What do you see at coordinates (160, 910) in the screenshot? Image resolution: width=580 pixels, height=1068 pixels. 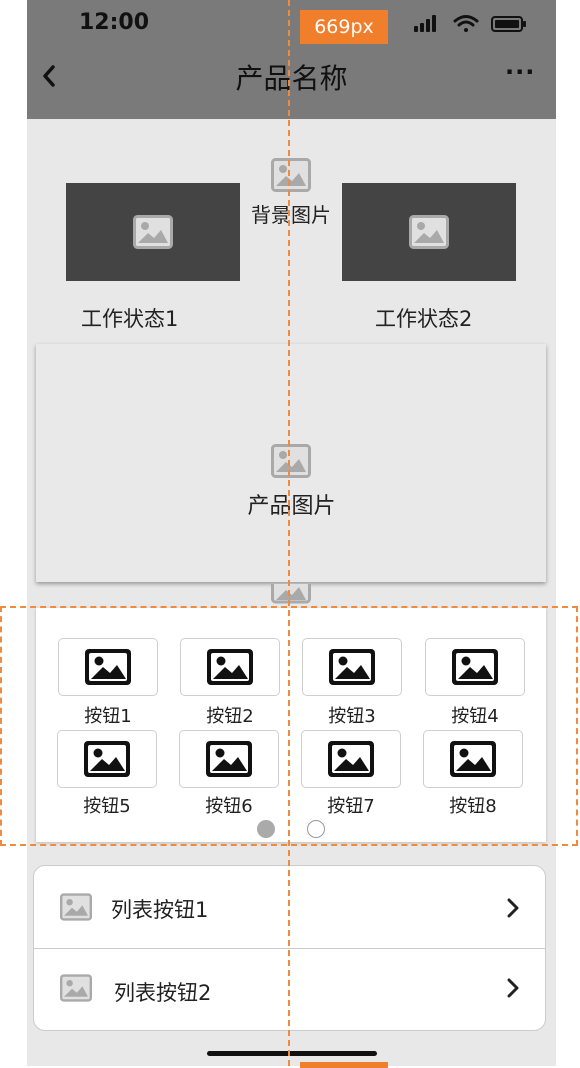 I see `list-item-1-label: 列表按钮1` at bounding box center [160, 910].